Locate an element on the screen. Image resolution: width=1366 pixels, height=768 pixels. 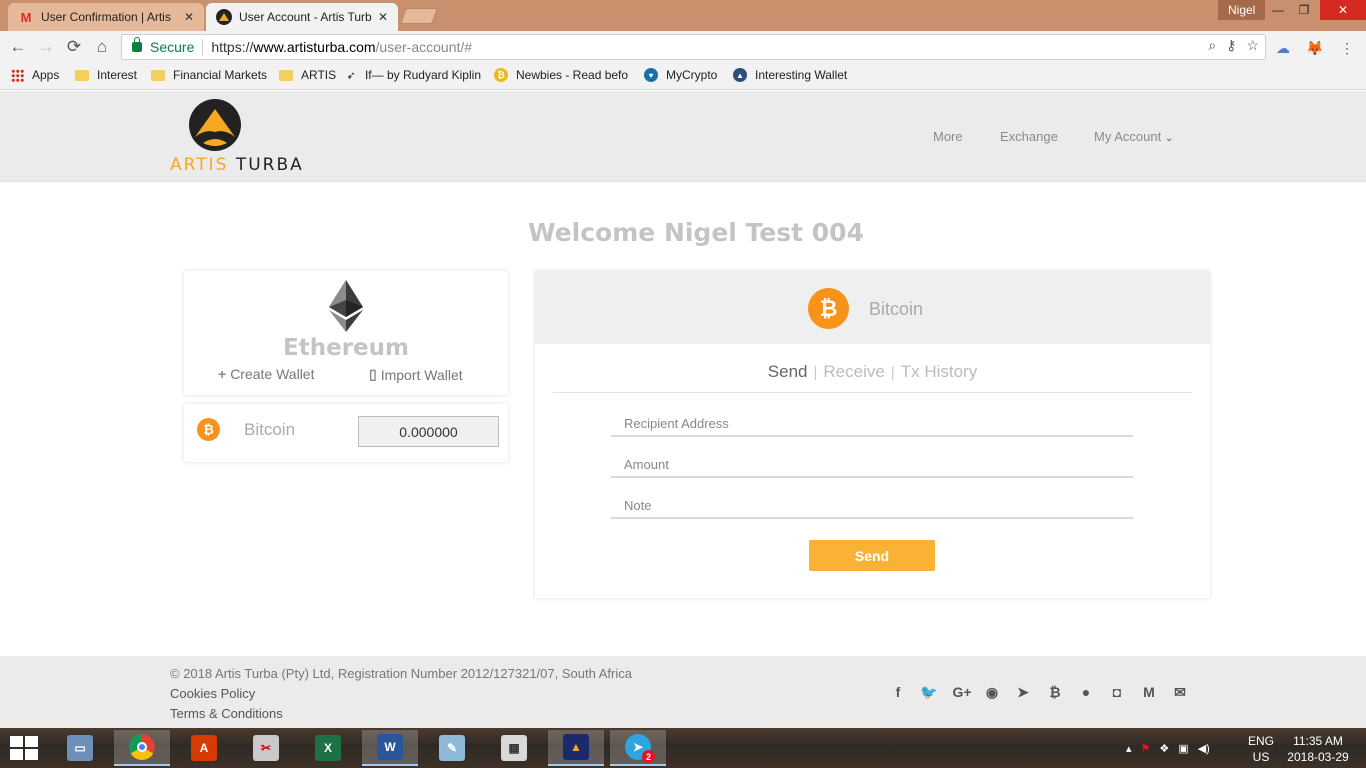
lang-region: US is located at coordinates (1261, 757).